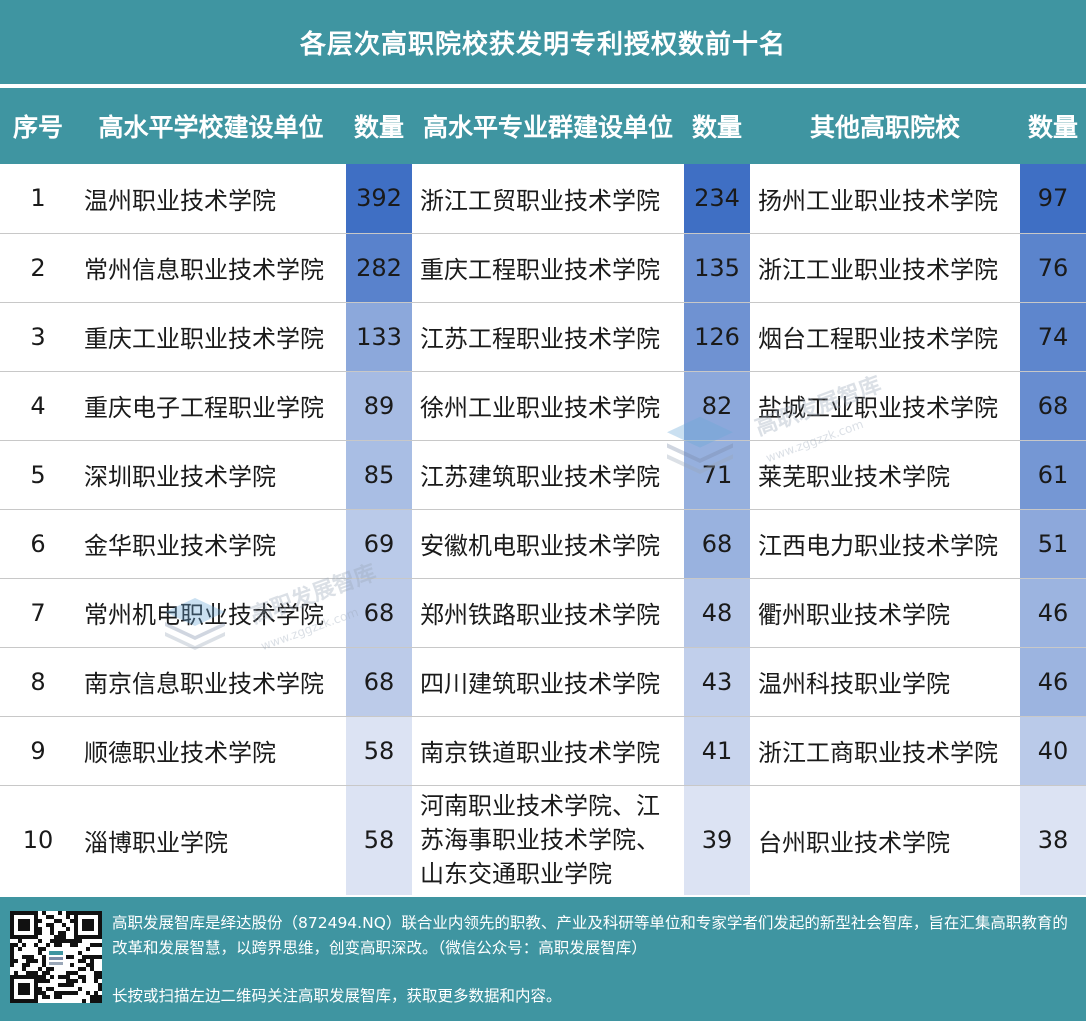 This screenshot has width=1086, height=1021. What do you see at coordinates (1053, 337) in the screenshot?
I see `g3-patent-count: 74` at bounding box center [1053, 337].